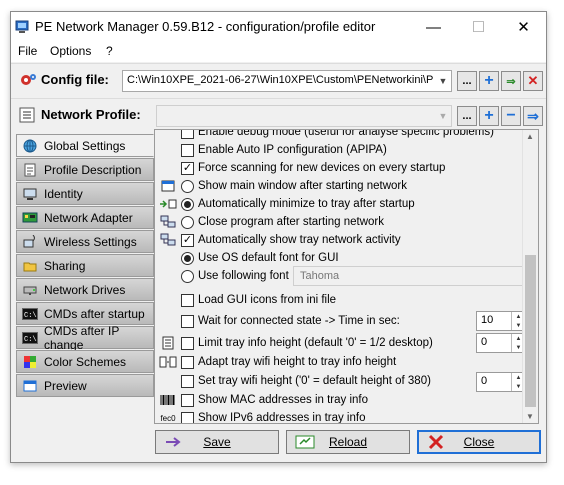 Image resolution: width=564 pixels, height=485 pixels. Describe the element at coordinates (85, 241) in the screenshot. I see `tab-wireless-settings: Wireless Settings` at that location.